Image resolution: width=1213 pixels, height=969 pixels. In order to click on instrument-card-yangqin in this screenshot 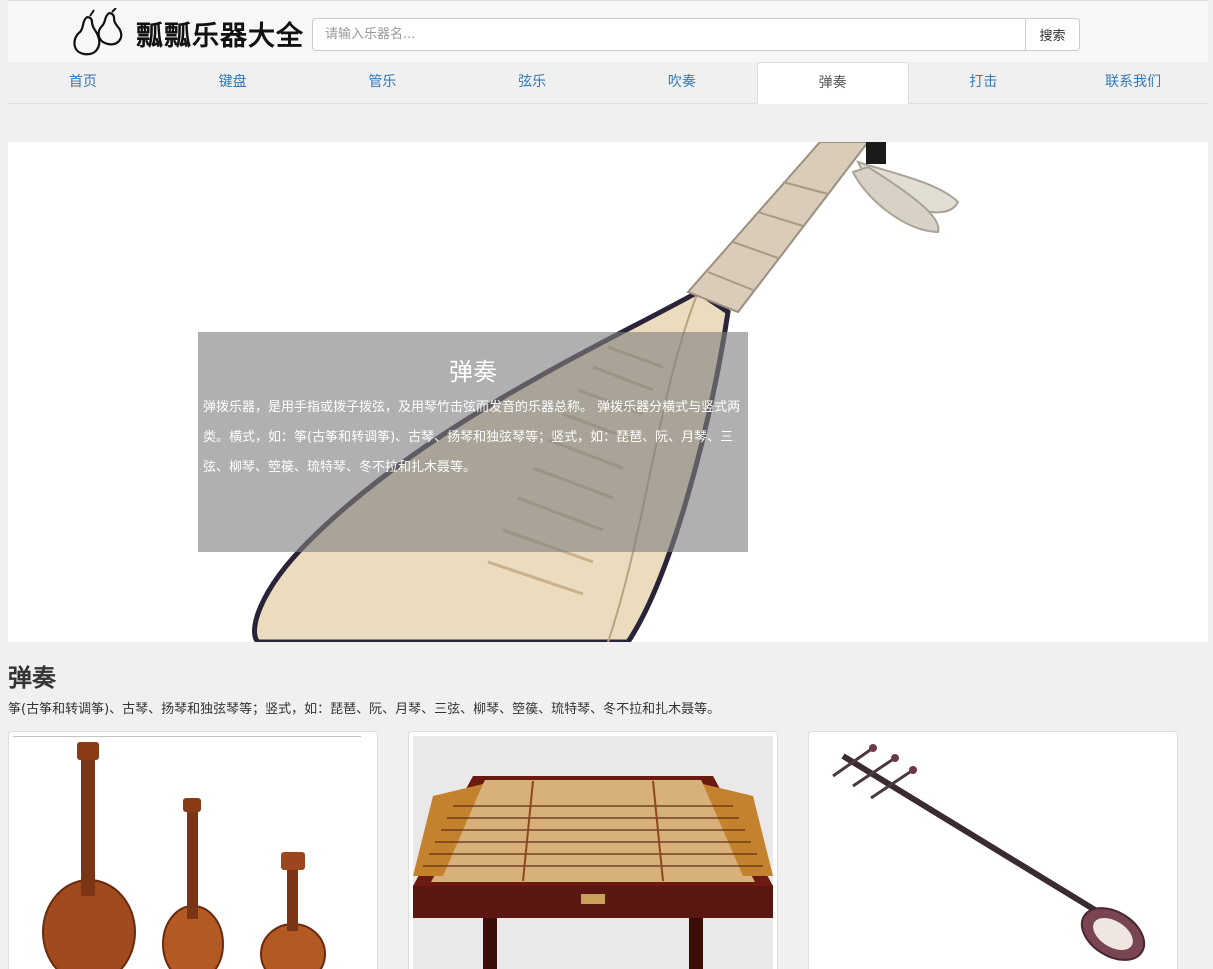, I will do `click(593, 850)`.